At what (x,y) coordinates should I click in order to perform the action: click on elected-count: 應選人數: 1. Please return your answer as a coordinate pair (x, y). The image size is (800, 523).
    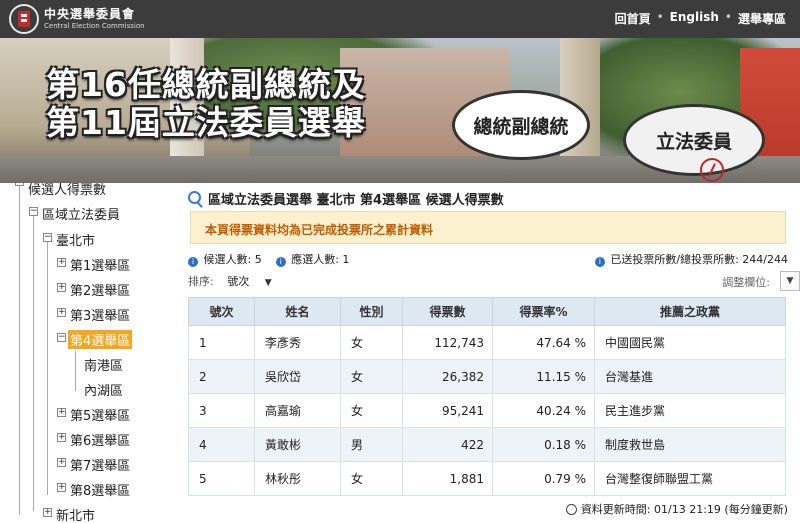
    Looking at the image, I should click on (320, 259).